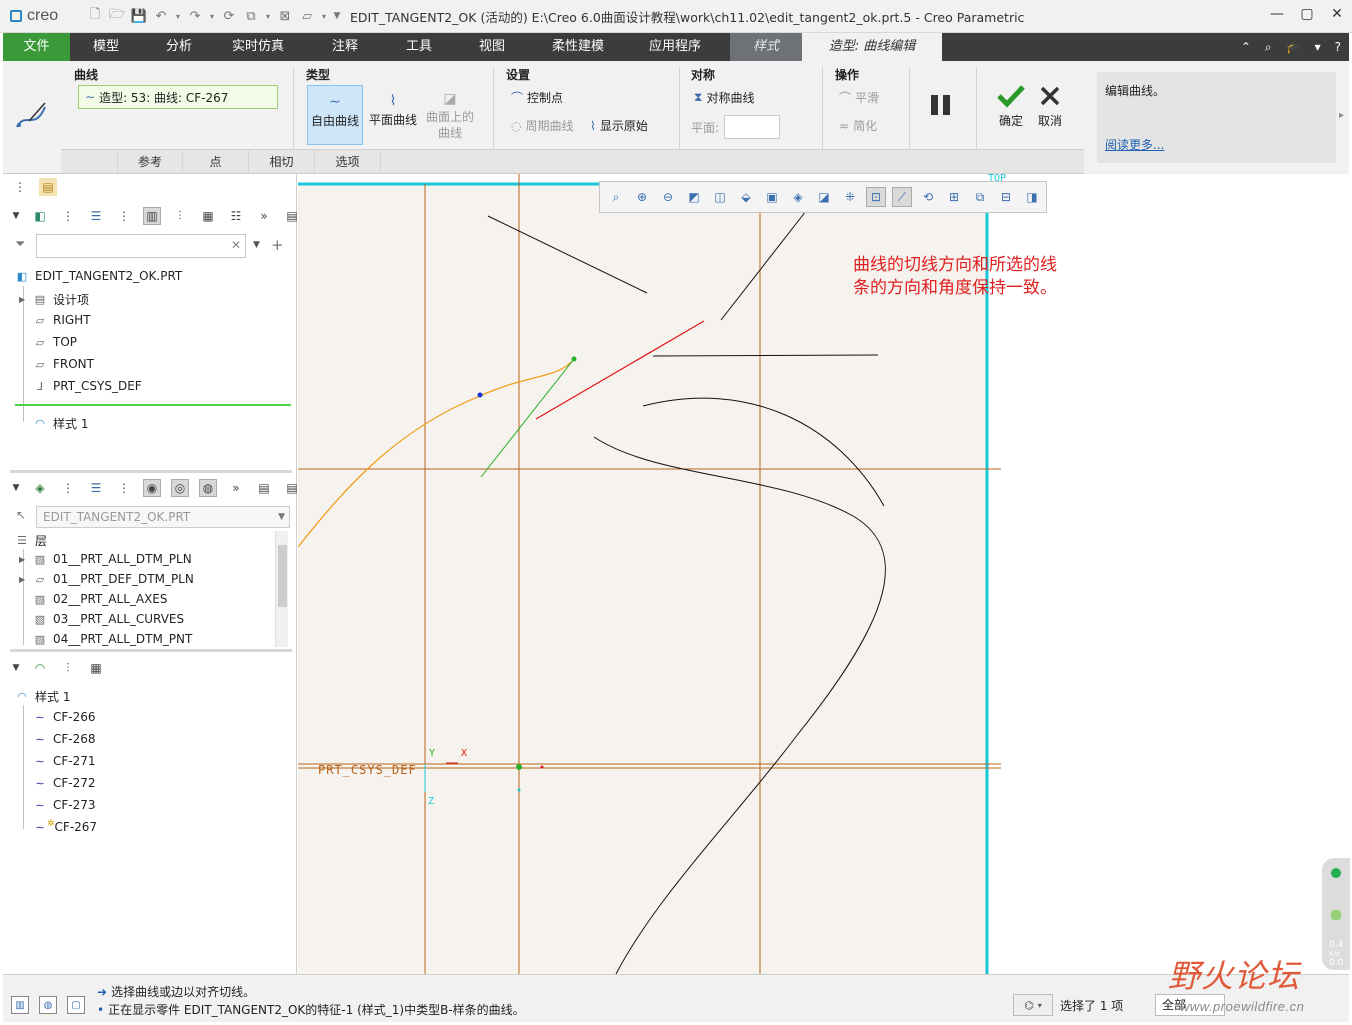 The image size is (1352, 1025). What do you see at coordinates (48, 1005) in the screenshot?
I see `browser-icon: ◍` at bounding box center [48, 1005].